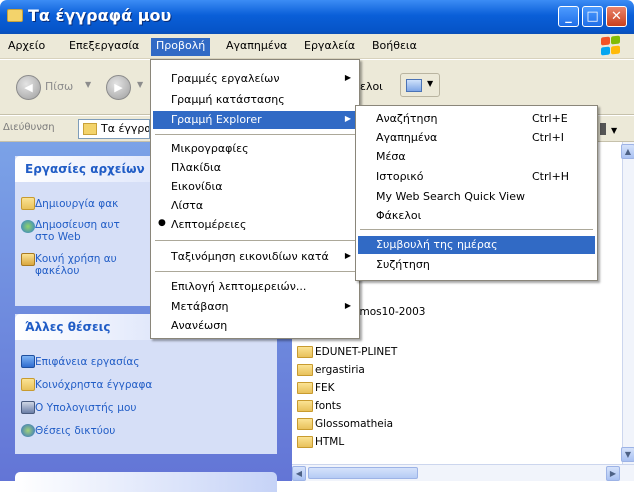 The image size is (634, 492). What do you see at coordinates (255, 206) in the screenshot?
I see `menu-item-list: Λίστα` at bounding box center [255, 206].